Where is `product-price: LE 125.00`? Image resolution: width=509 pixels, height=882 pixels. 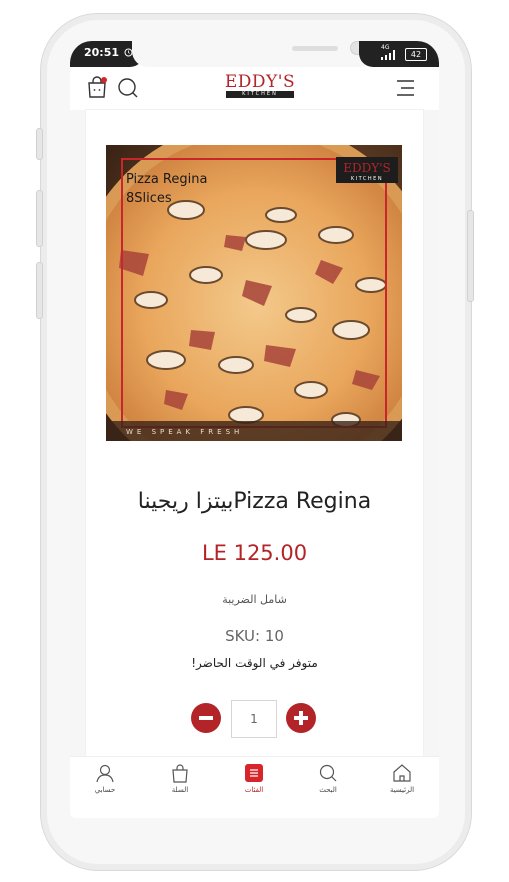 product-price: LE 125.00 is located at coordinates (254, 553).